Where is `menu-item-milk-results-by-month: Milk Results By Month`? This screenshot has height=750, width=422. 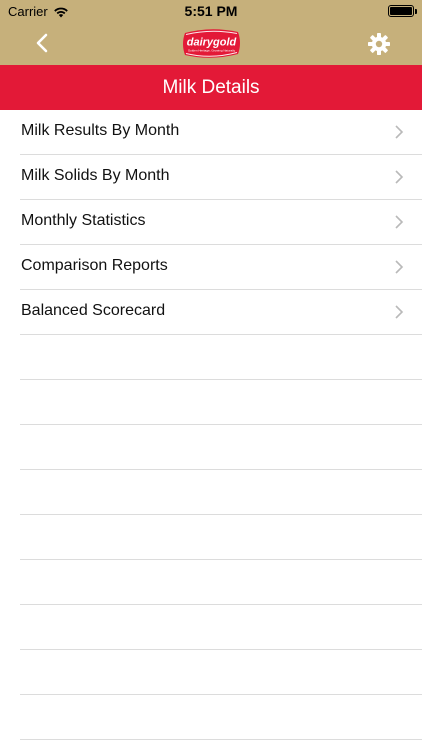
menu-item-milk-results-by-month: Milk Results By Month is located at coordinates (221, 132).